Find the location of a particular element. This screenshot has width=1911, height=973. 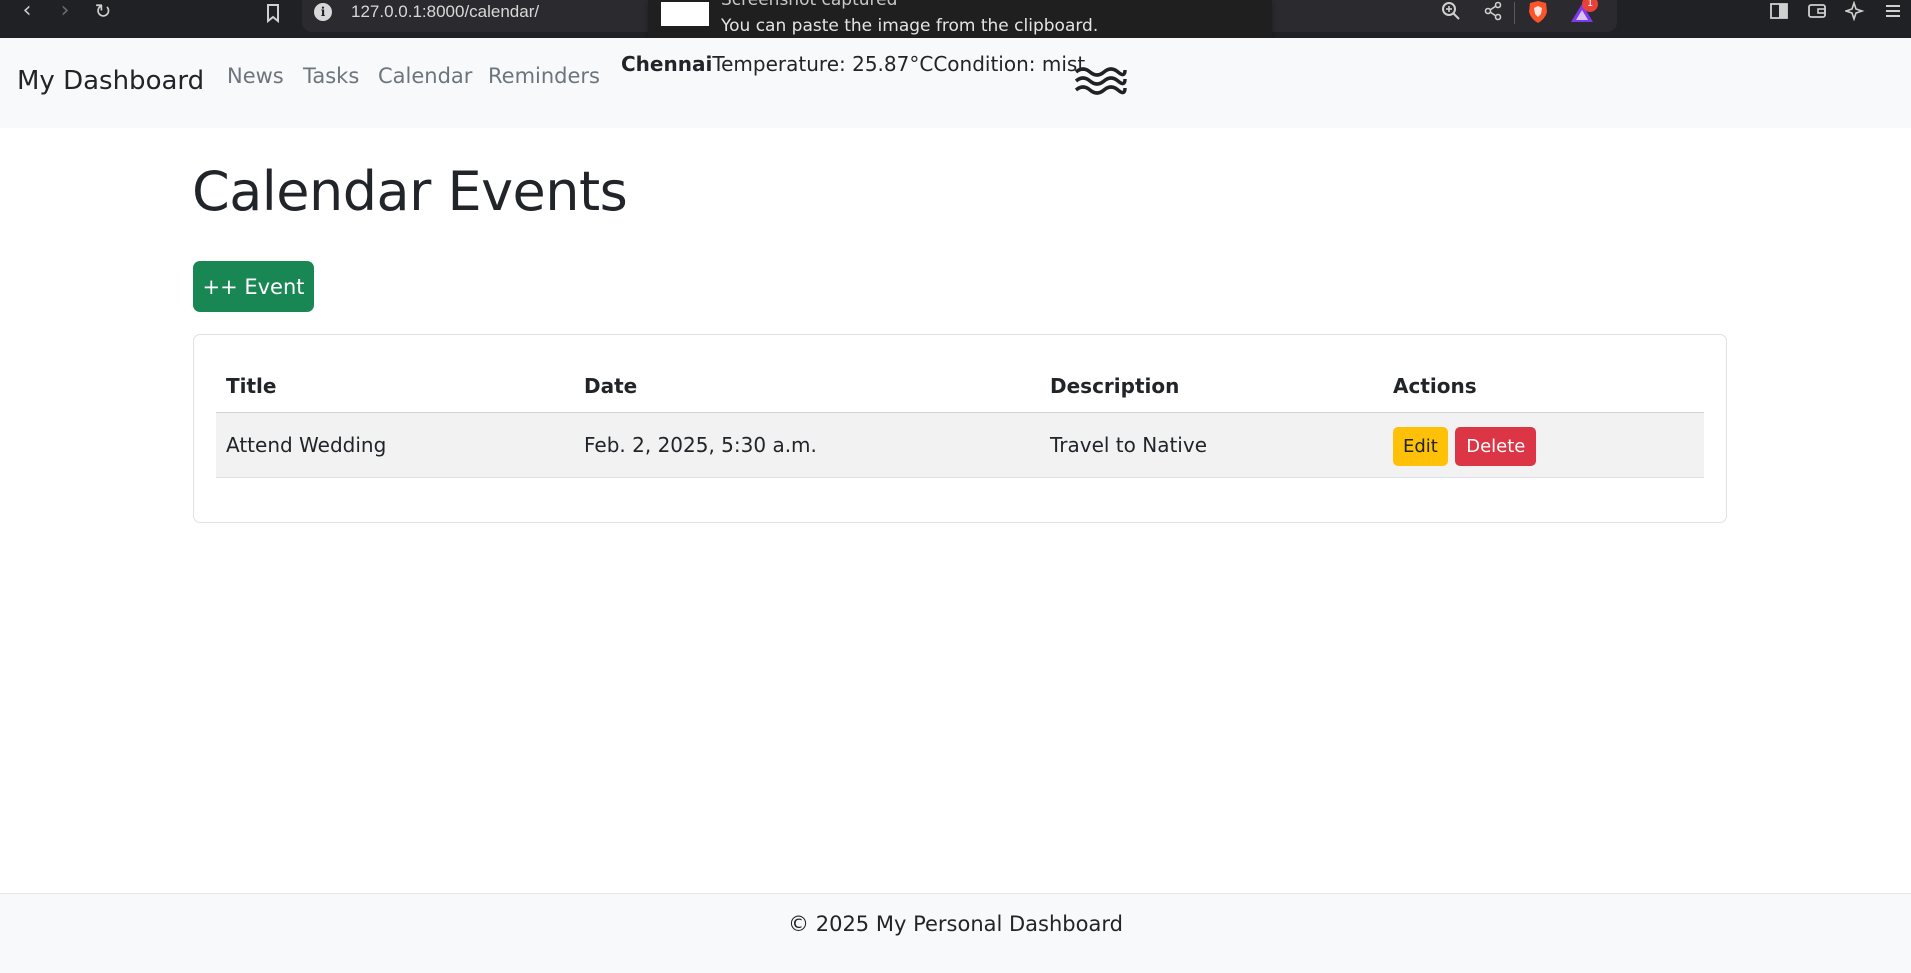

nav-link-tasks: Tasks is located at coordinates (331, 76).